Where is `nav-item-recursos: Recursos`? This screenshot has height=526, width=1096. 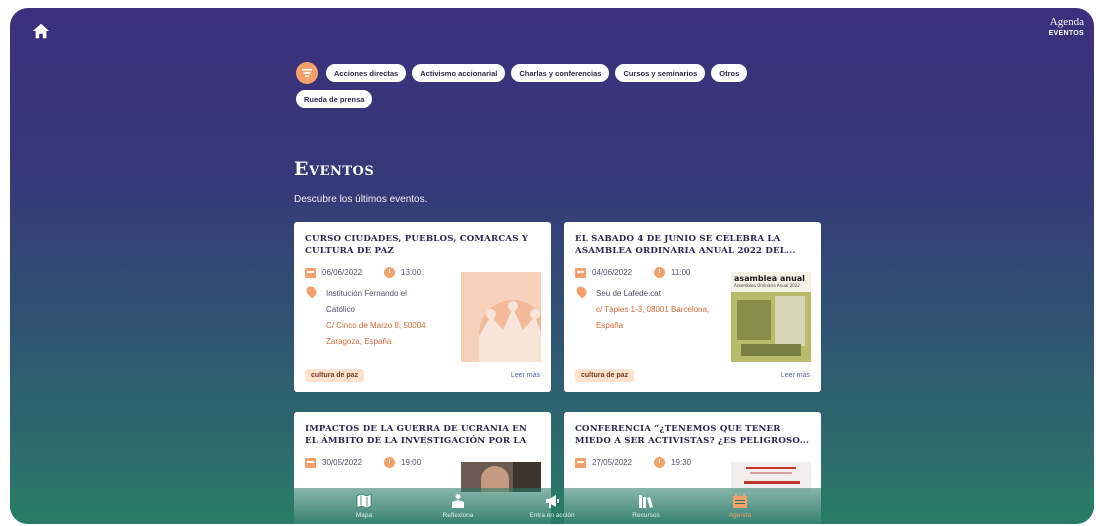
nav-item-recursos: Recursos is located at coordinates (646, 506).